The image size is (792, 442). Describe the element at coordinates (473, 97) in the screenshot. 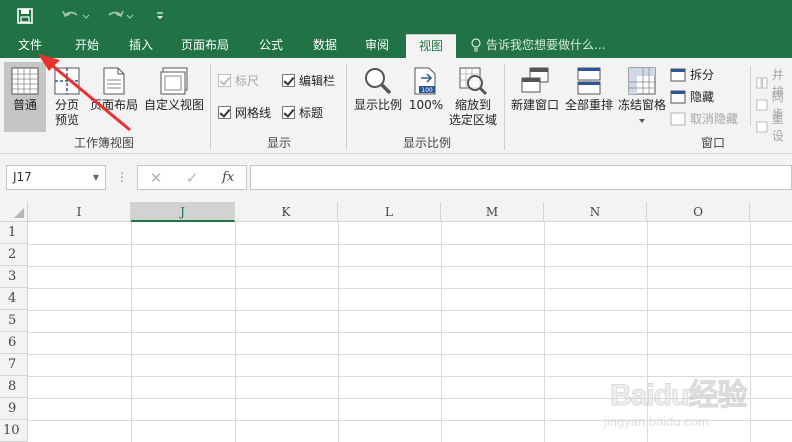

I see `zoom-to-selection-button: 缩放到 选定区域` at that location.